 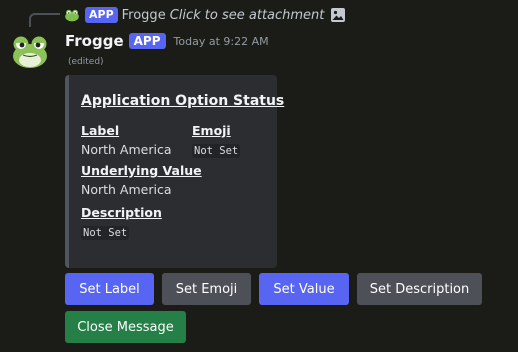 What do you see at coordinates (30, 50) in the screenshot?
I see `author-avatar` at bounding box center [30, 50].